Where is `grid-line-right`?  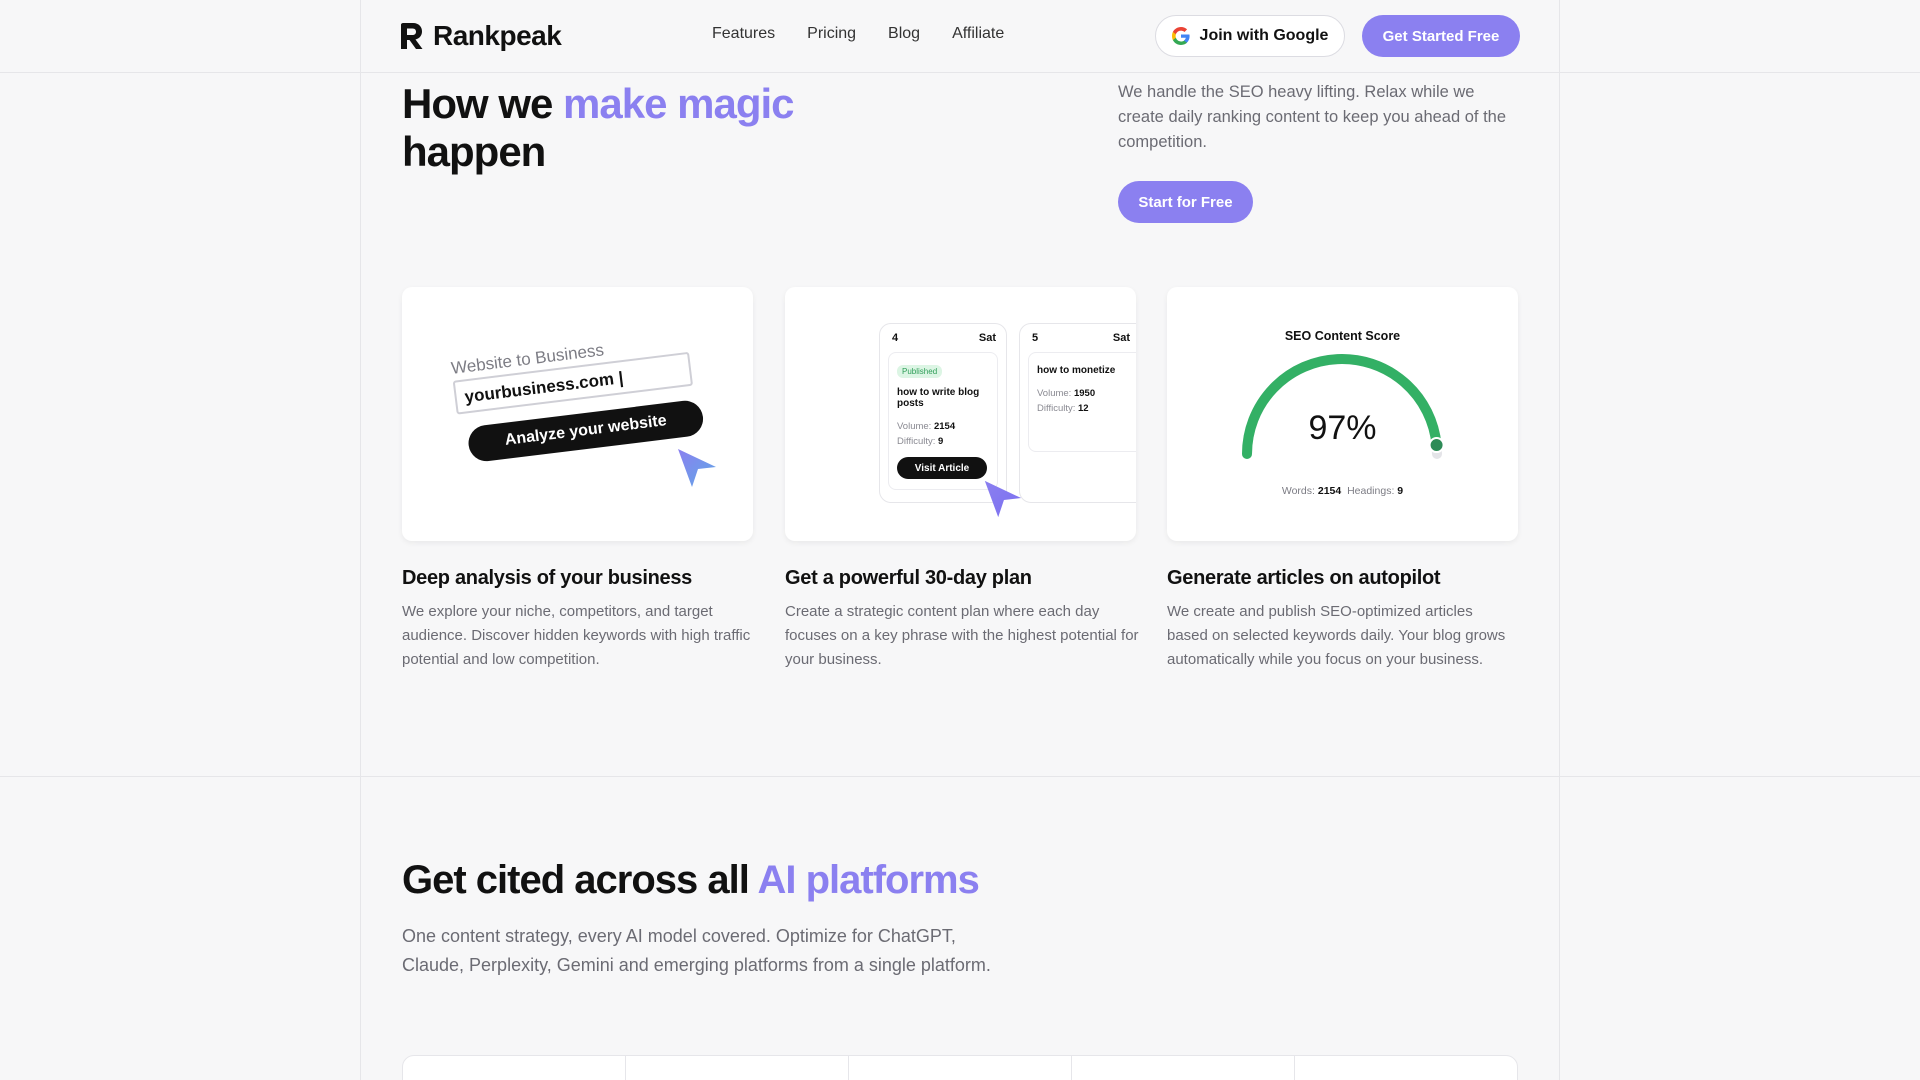
grid-line-right is located at coordinates (1559, 540).